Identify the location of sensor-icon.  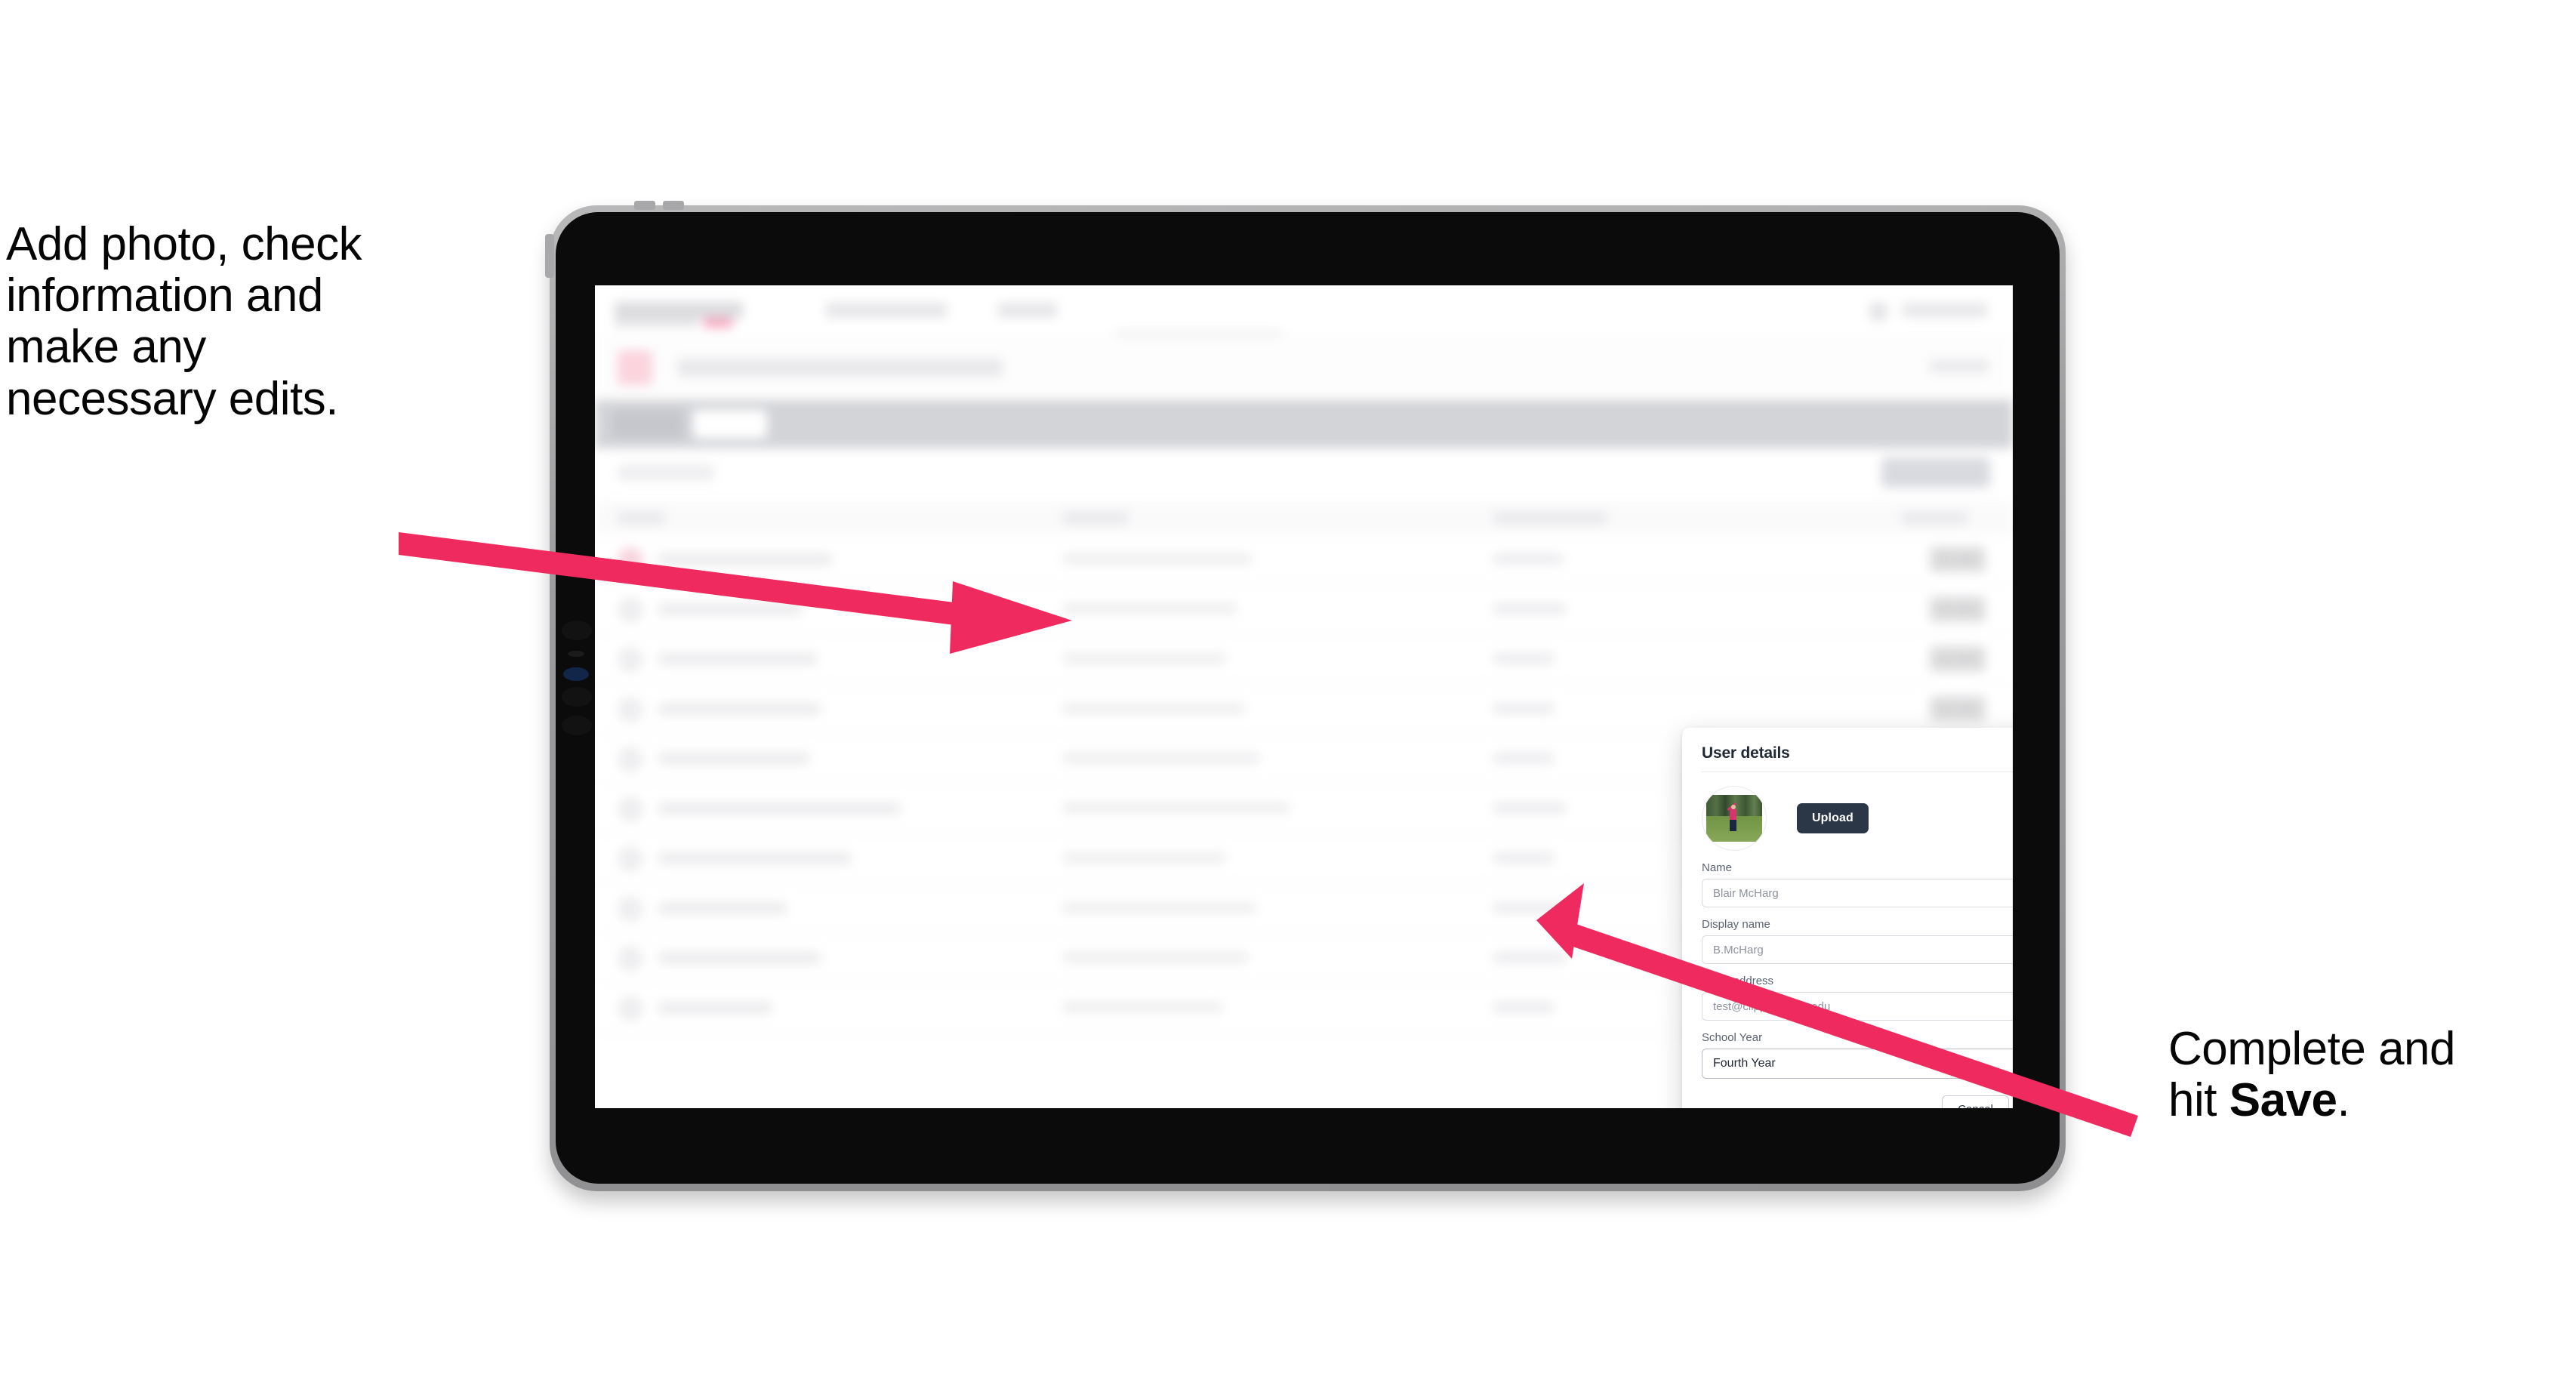
(576, 674).